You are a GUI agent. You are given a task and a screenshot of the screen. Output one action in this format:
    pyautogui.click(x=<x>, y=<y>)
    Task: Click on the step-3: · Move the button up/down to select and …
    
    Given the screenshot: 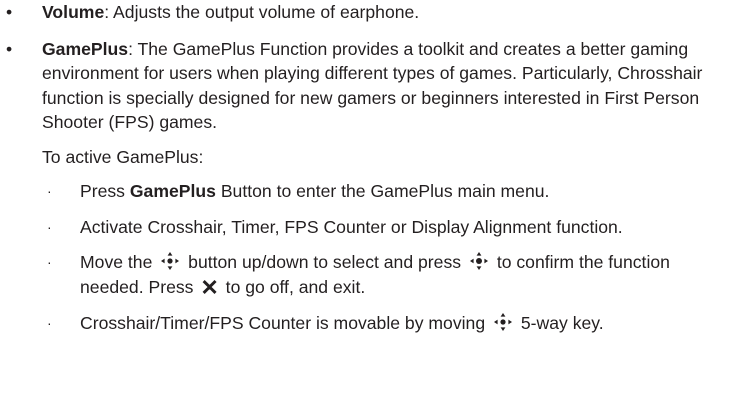 What is the action you would take?
    pyautogui.click(x=386, y=275)
    